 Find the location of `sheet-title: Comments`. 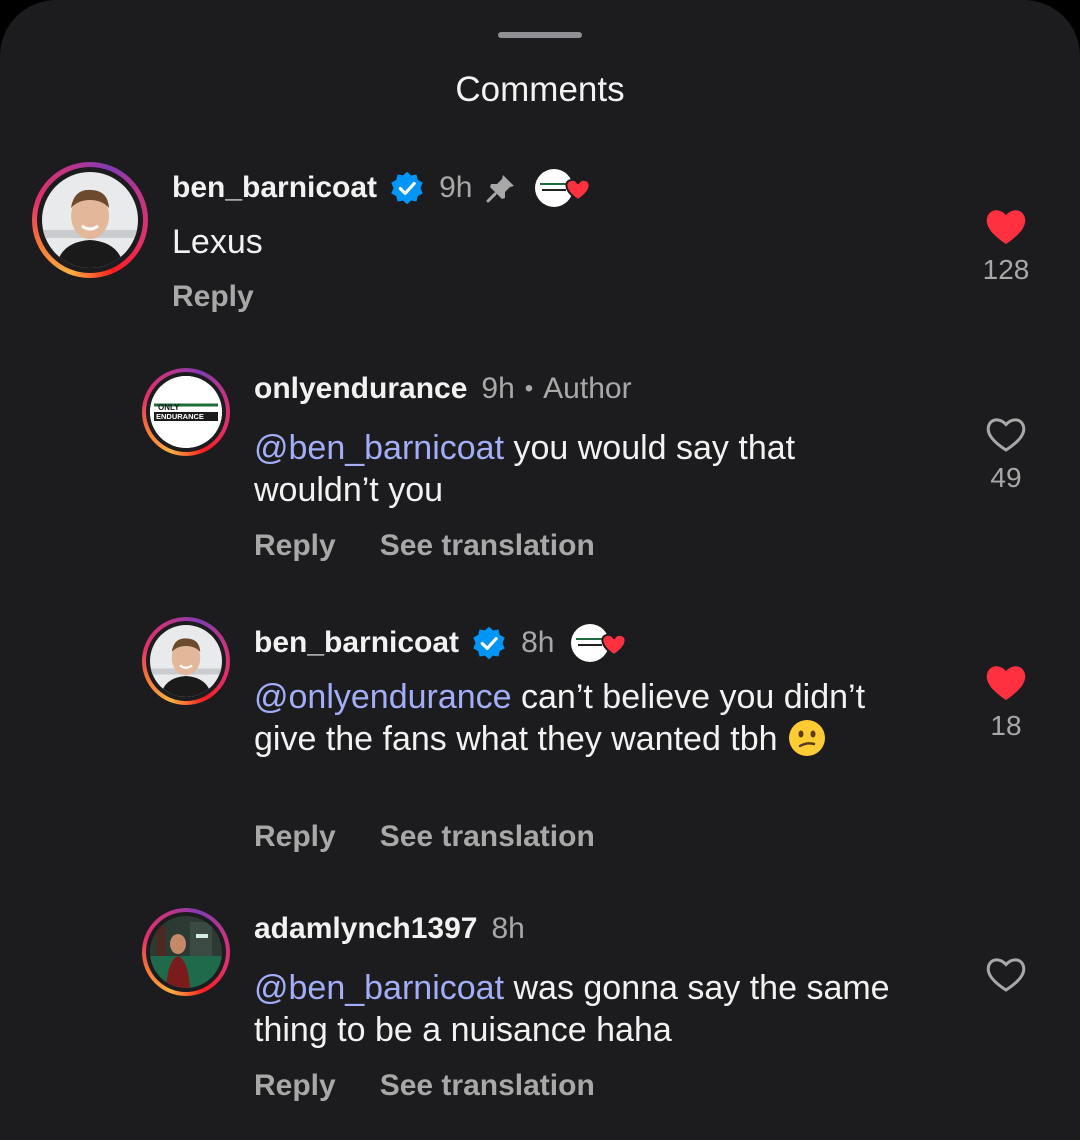

sheet-title: Comments is located at coordinates (540, 89).